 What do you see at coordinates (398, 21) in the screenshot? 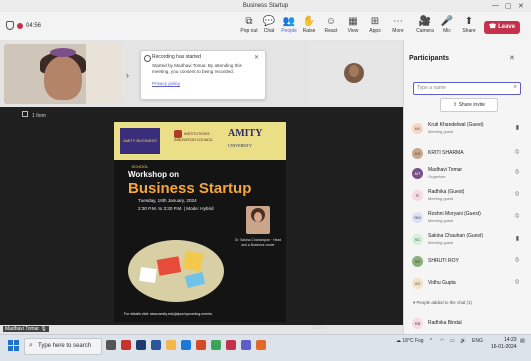
I see `more-icon: ⋯` at bounding box center [398, 21].